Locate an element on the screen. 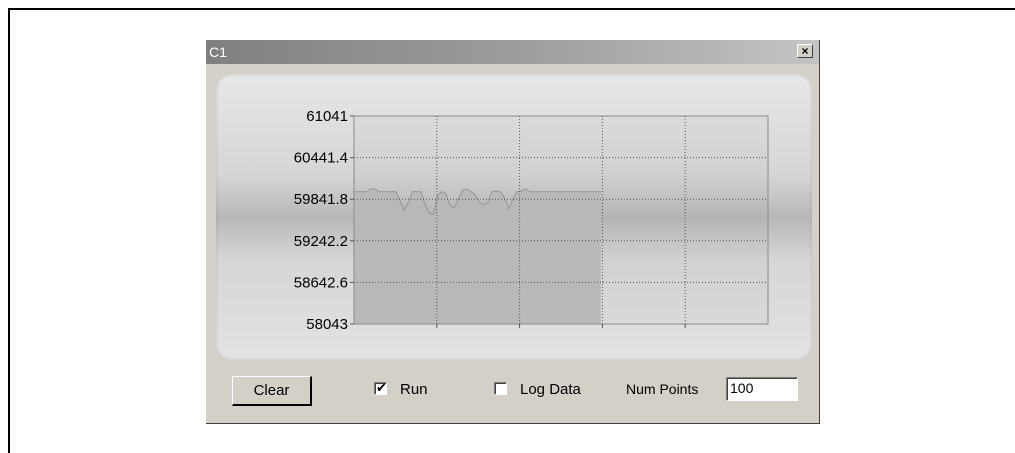 This screenshot has width=1015, height=453. close-icon: × is located at coordinates (805, 51).